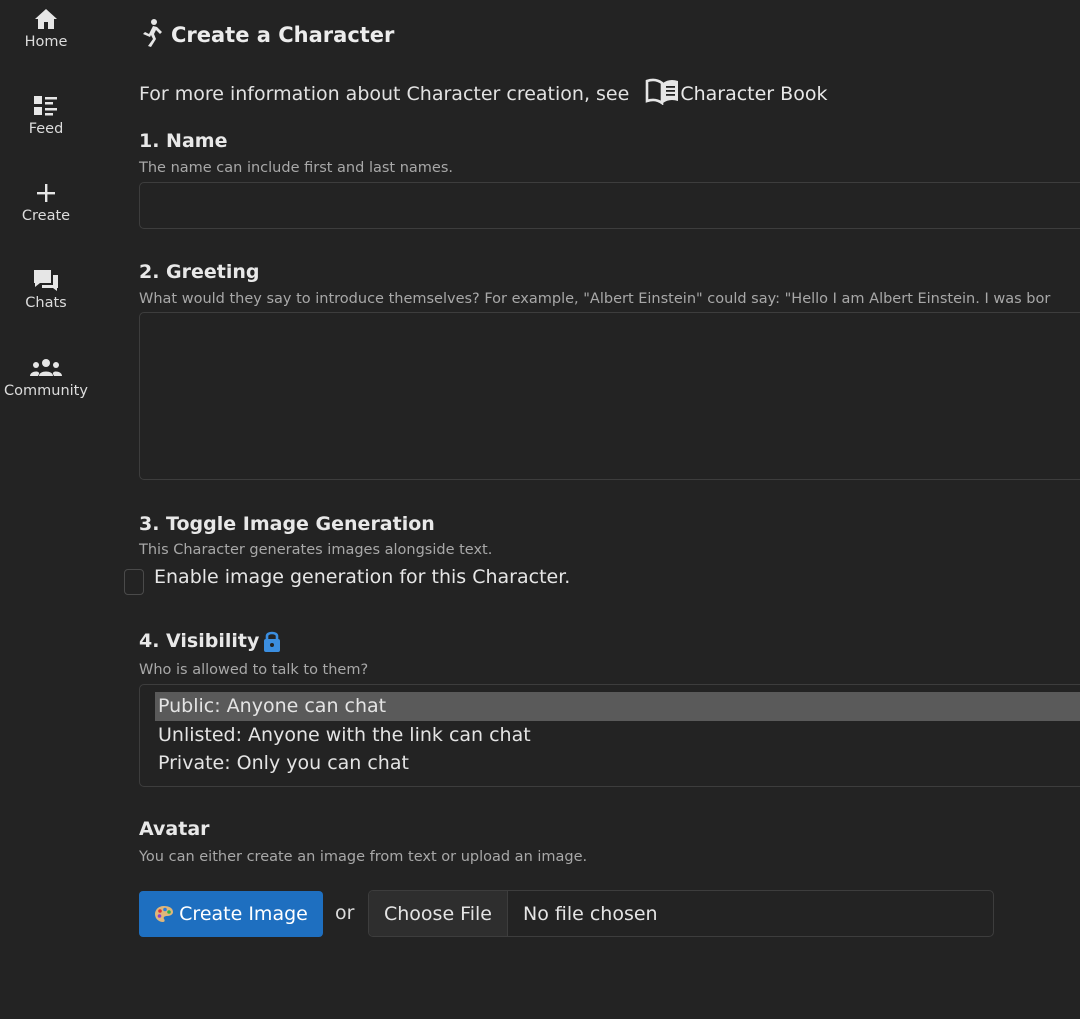 The image size is (1080, 1019). I want to click on chats-icon, so click(46, 280).